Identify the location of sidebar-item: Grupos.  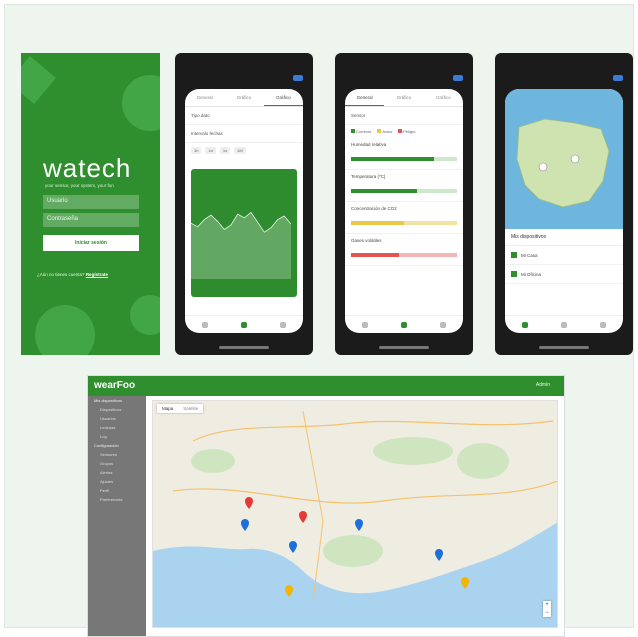
(117, 463).